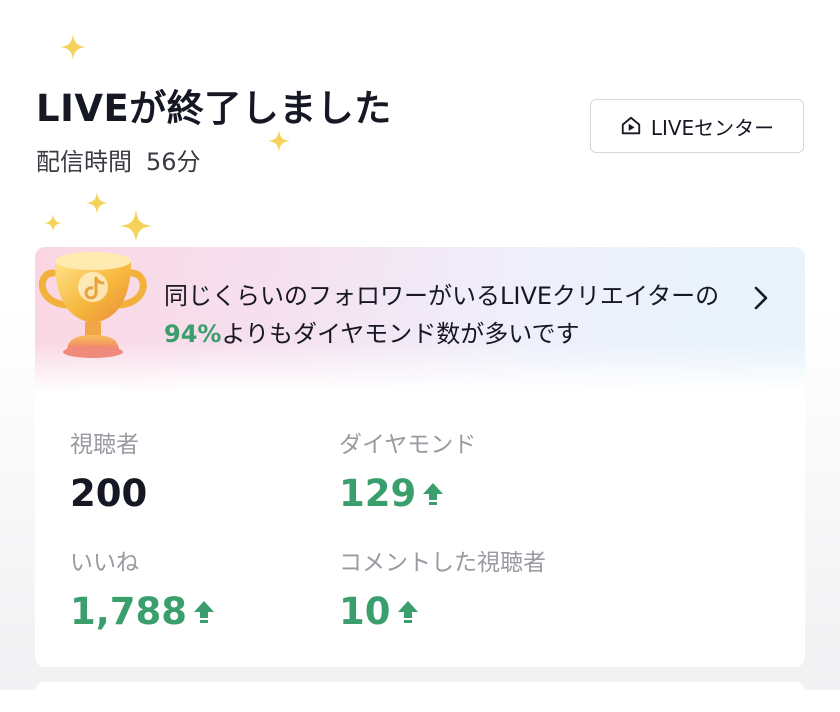 This screenshot has width=840, height=712. I want to click on stat-label: いいね, so click(104, 563).